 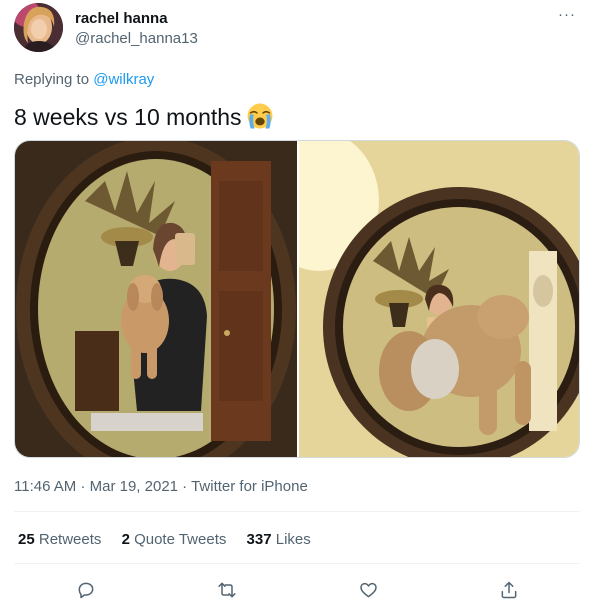 I want to click on avatar-photo, so click(x=38, y=27).